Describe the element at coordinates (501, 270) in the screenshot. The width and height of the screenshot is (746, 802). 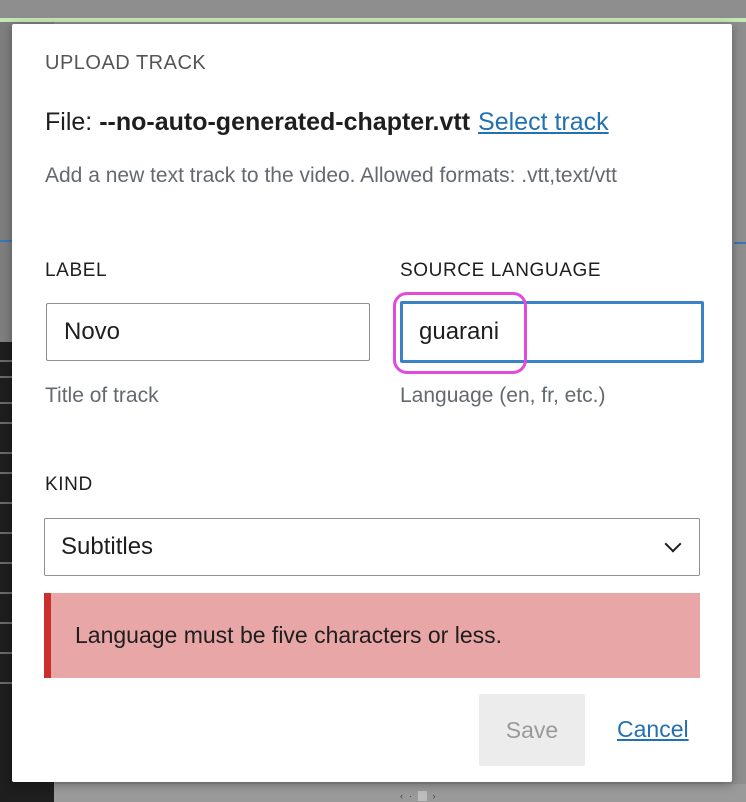
I see `source-language-label: SOURCE LANGUAGE` at that location.